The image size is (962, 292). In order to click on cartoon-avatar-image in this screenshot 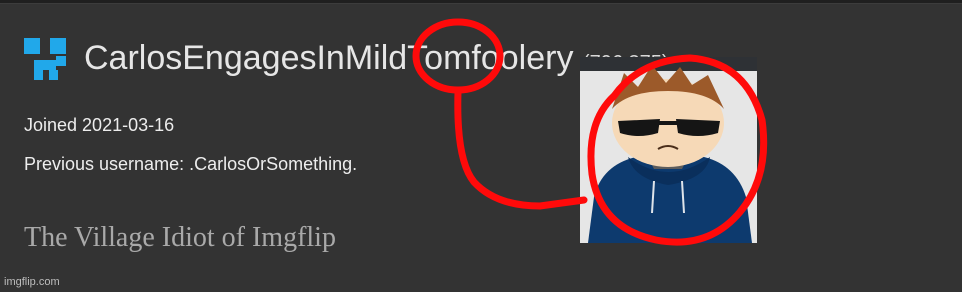, I will do `click(668, 150)`.